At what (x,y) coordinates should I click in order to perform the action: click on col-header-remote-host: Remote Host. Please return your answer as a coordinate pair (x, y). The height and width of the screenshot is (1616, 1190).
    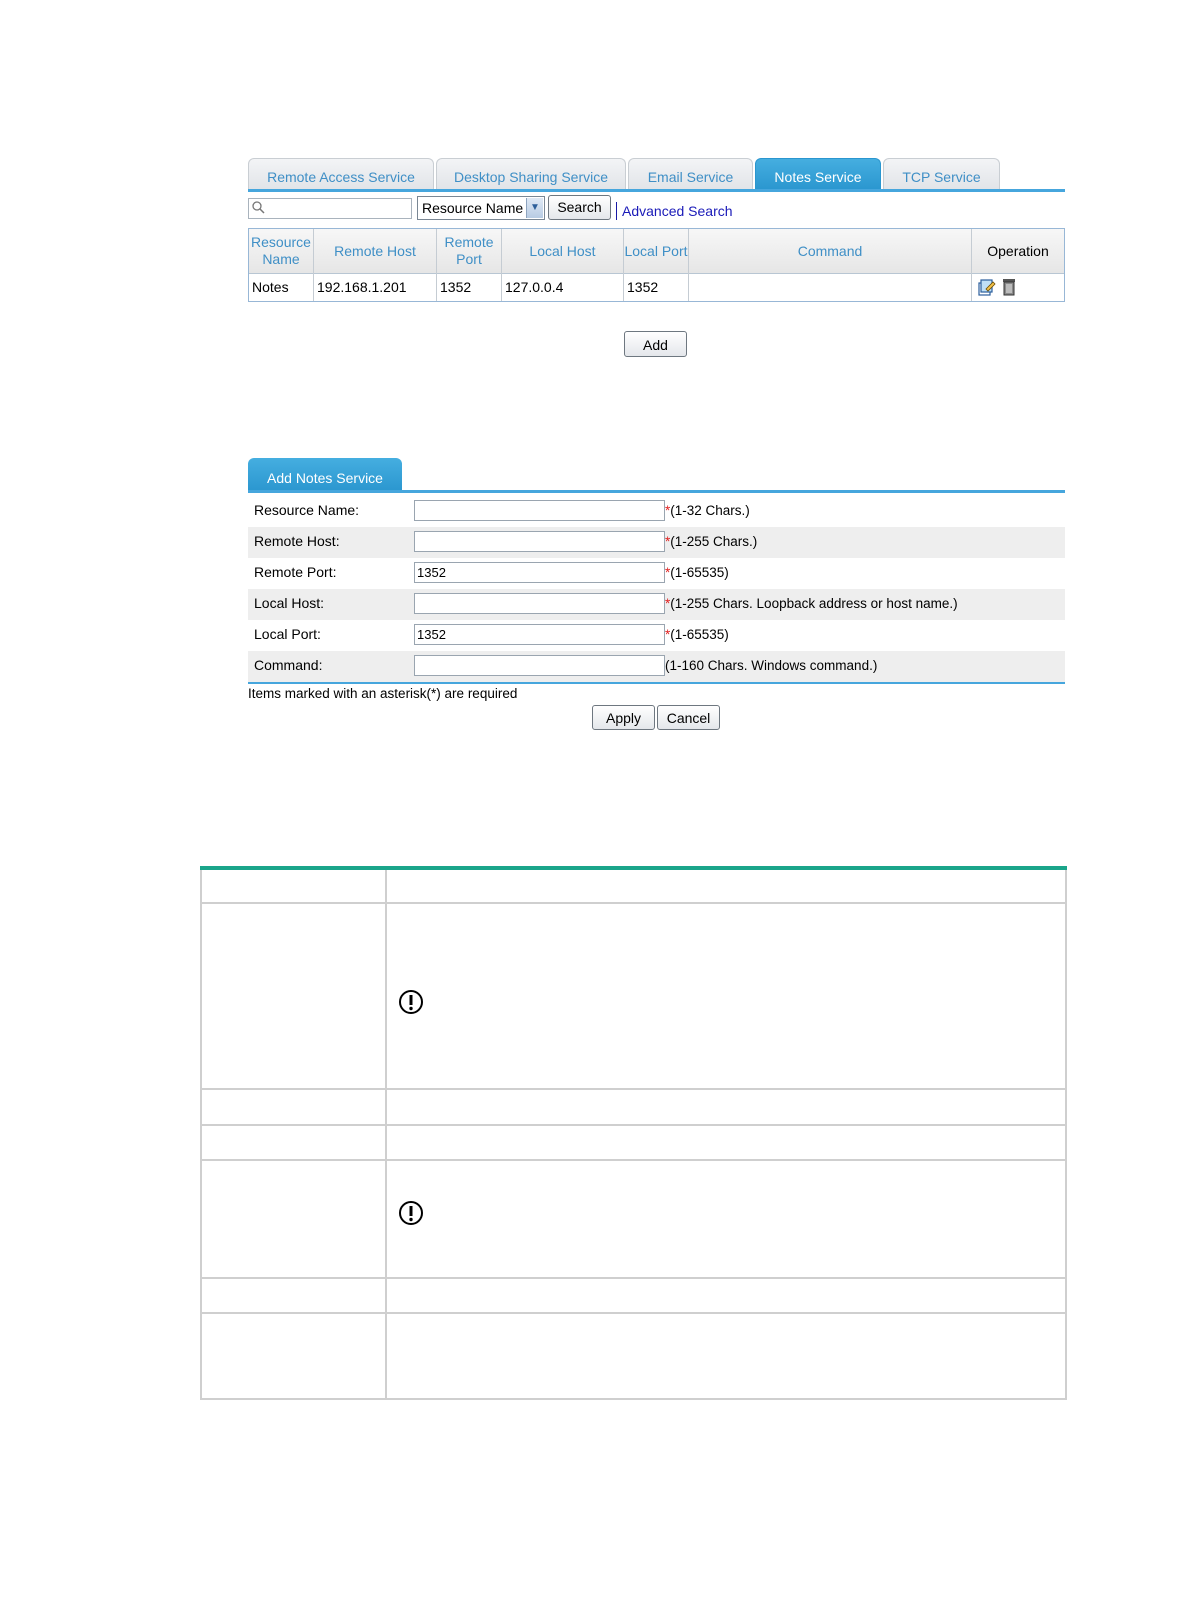
    Looking at the image, I should click on (375, 251).